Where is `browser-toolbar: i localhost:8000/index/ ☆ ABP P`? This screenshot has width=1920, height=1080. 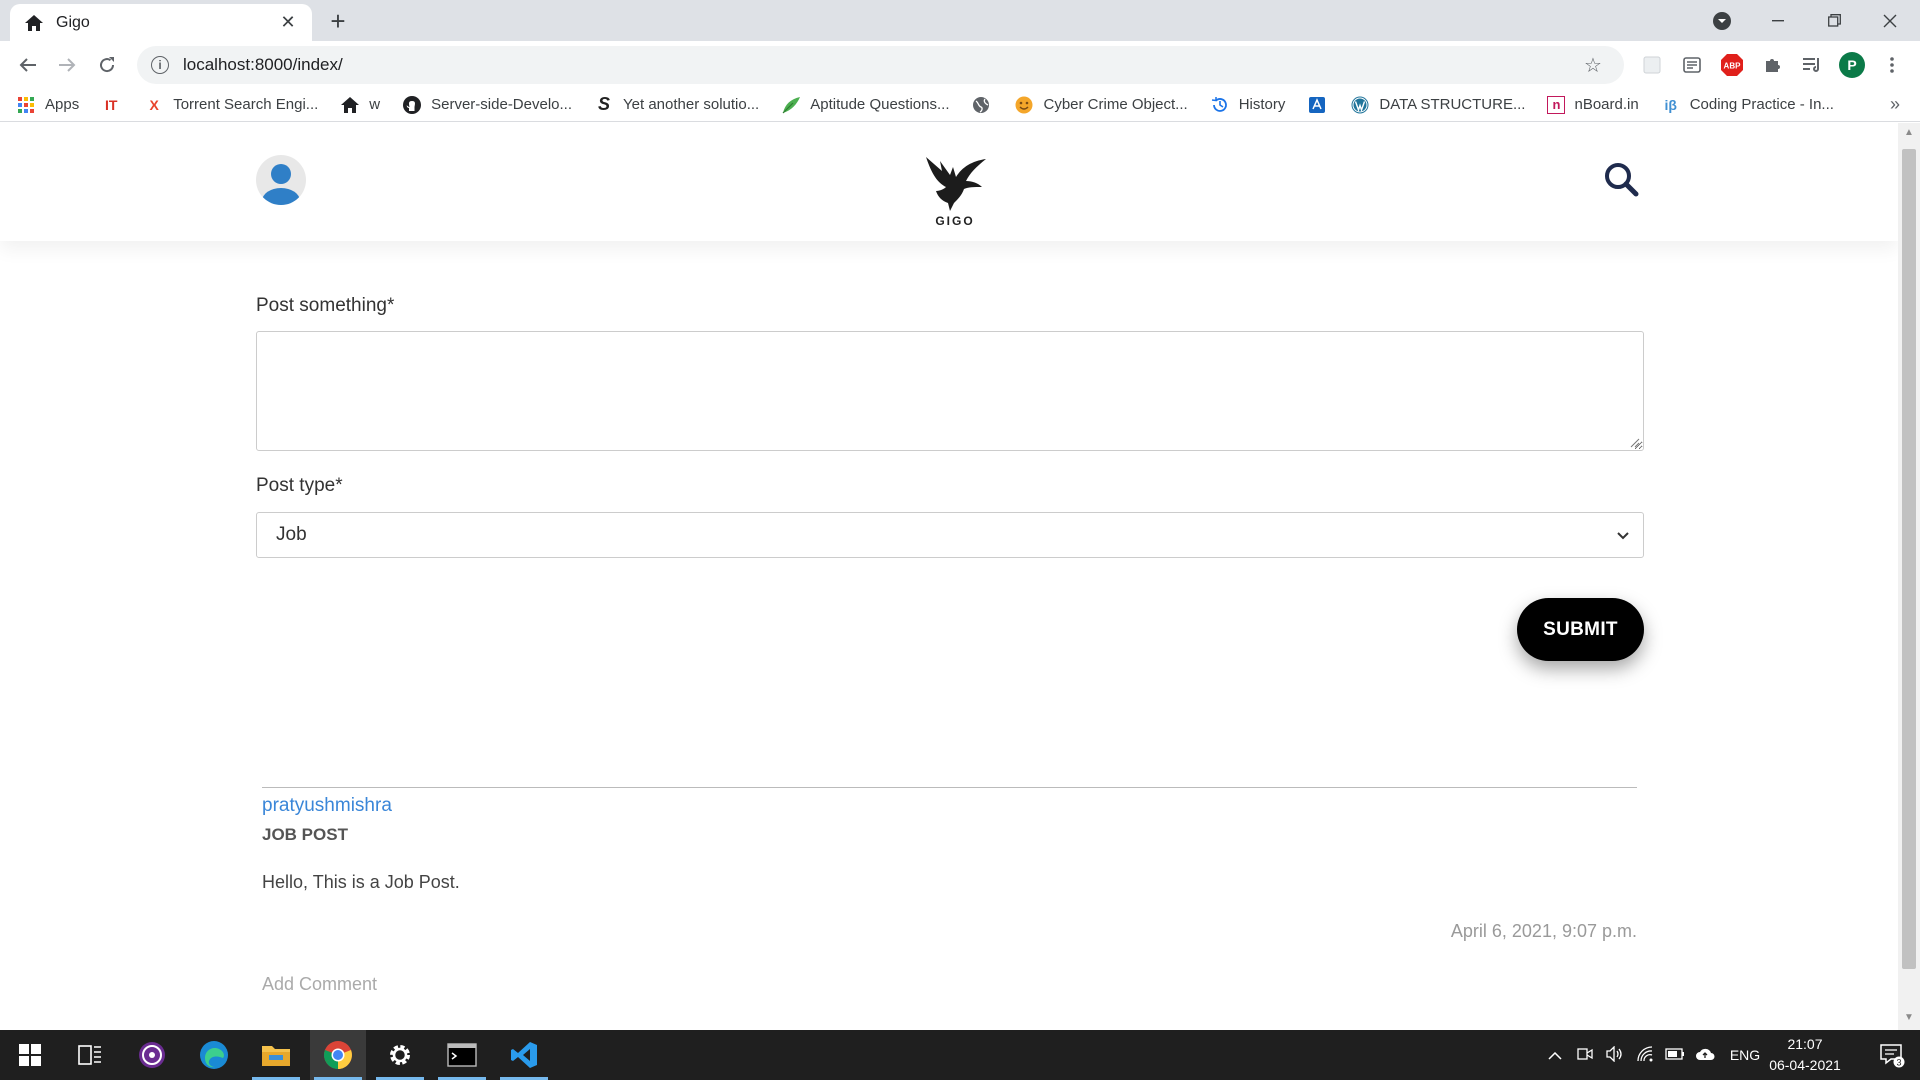 browser-toolbar: i localhost:8000/index/ ☆ ABP P is located at coordinates (960, 64).